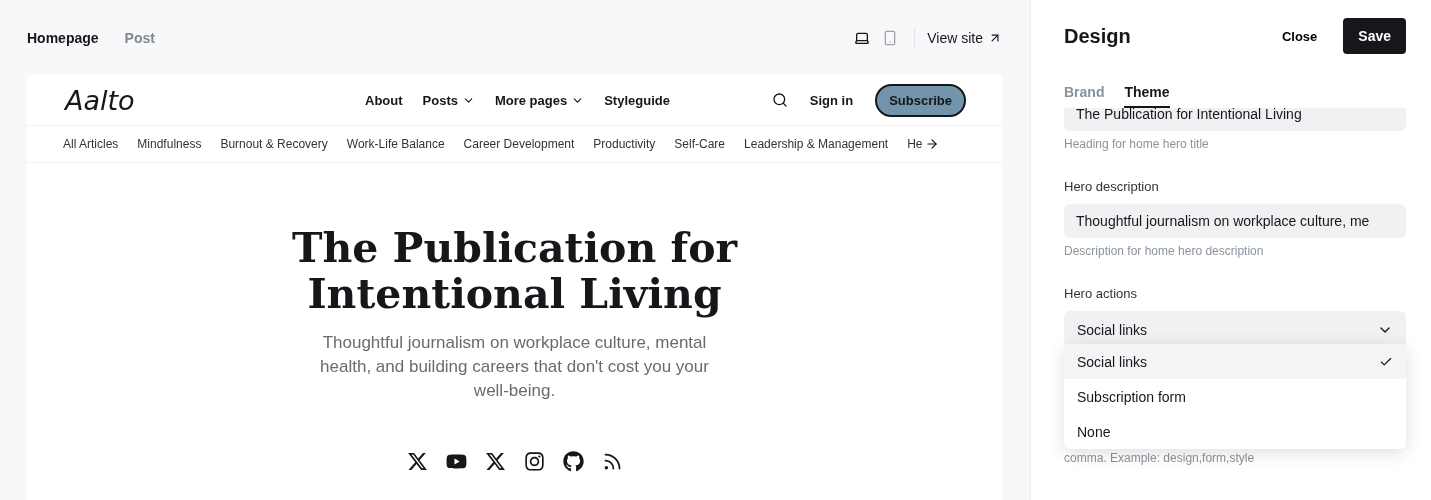 Image resolution: width=1431 pixels, height=500 pixels. I want to click on nav-link: Posts, so click(448, 100).